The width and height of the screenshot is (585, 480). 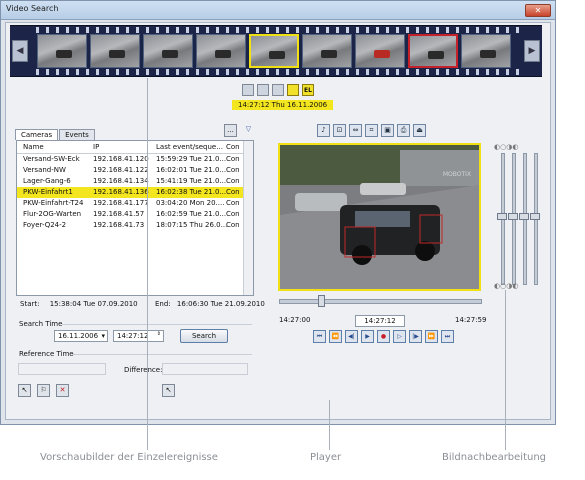 What do you see at coordinates (130, 147) in the screenshot?
I see `table-header: Name IP Last event/seque... Con` at bounding box center [130, 147].